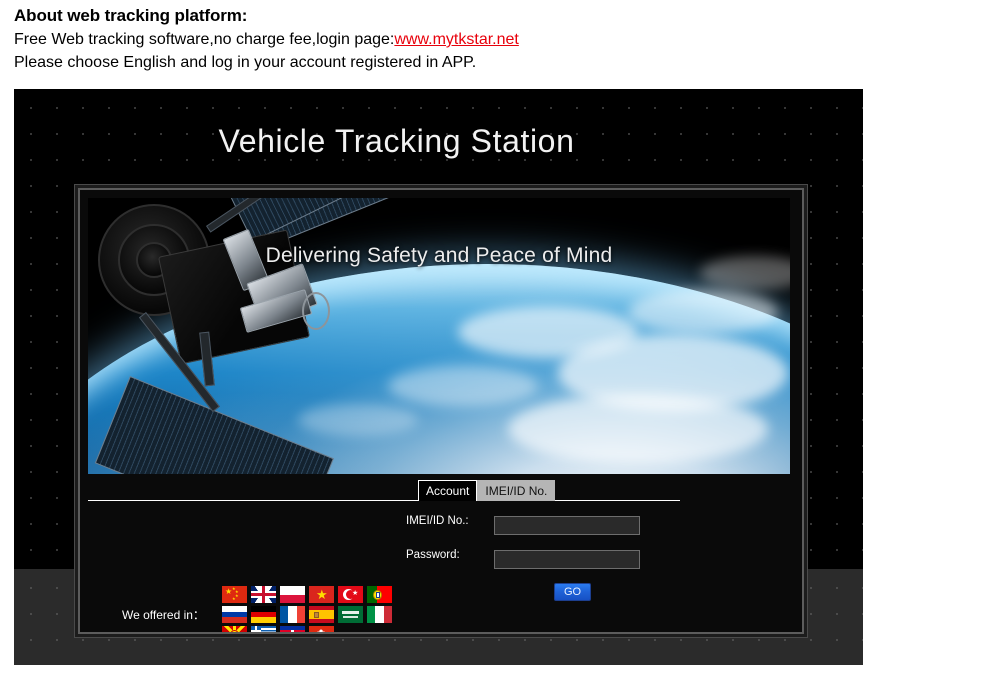 This screenshot has height=681, width=990. I want to click on flag-saudi-arabia-icon, so click(350, 614).